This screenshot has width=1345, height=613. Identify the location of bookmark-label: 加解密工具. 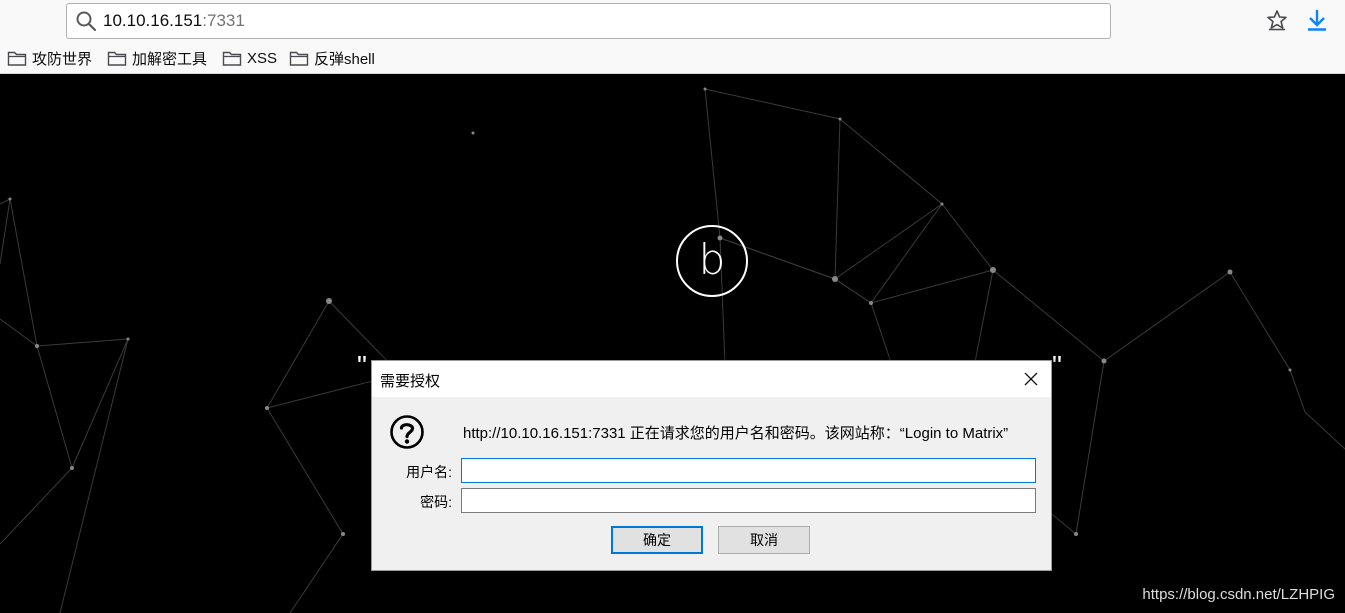
(170, 59).